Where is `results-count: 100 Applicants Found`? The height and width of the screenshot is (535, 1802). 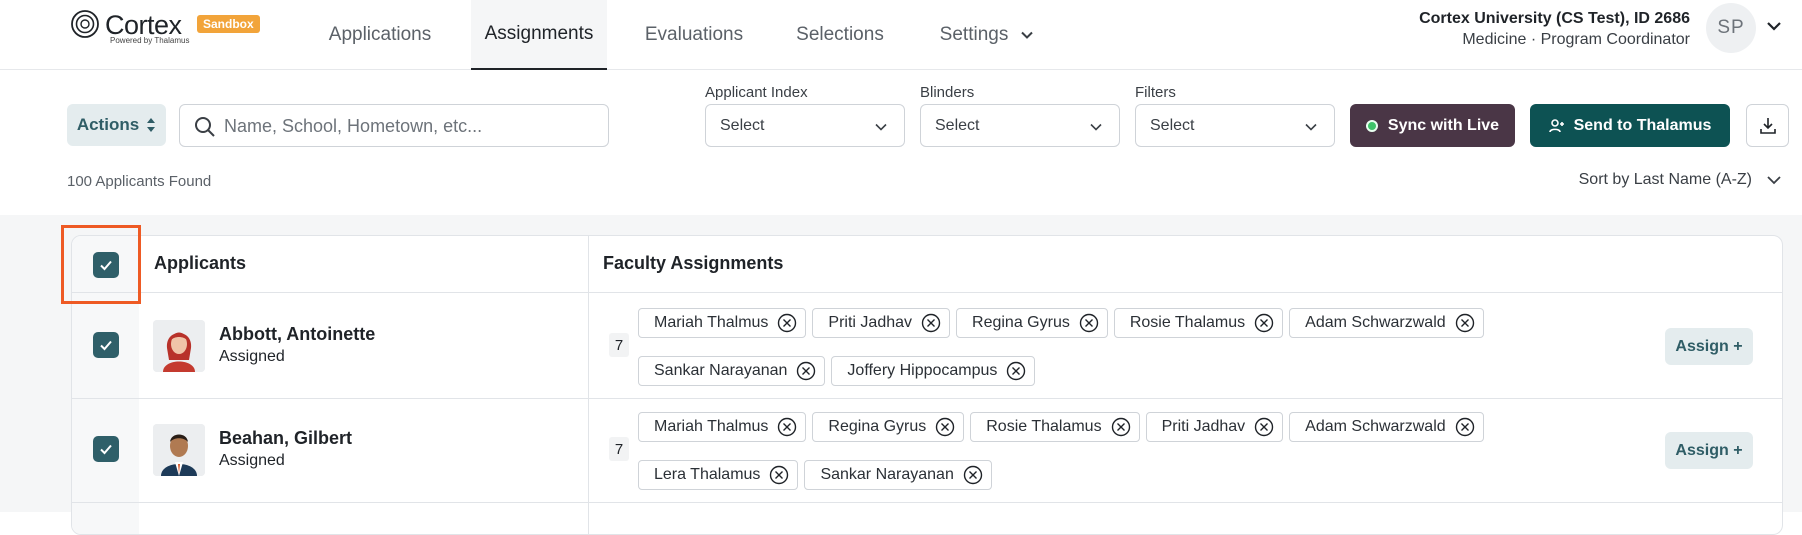
results-count: 100 Applicants Found is located at coordinates (139, 181).